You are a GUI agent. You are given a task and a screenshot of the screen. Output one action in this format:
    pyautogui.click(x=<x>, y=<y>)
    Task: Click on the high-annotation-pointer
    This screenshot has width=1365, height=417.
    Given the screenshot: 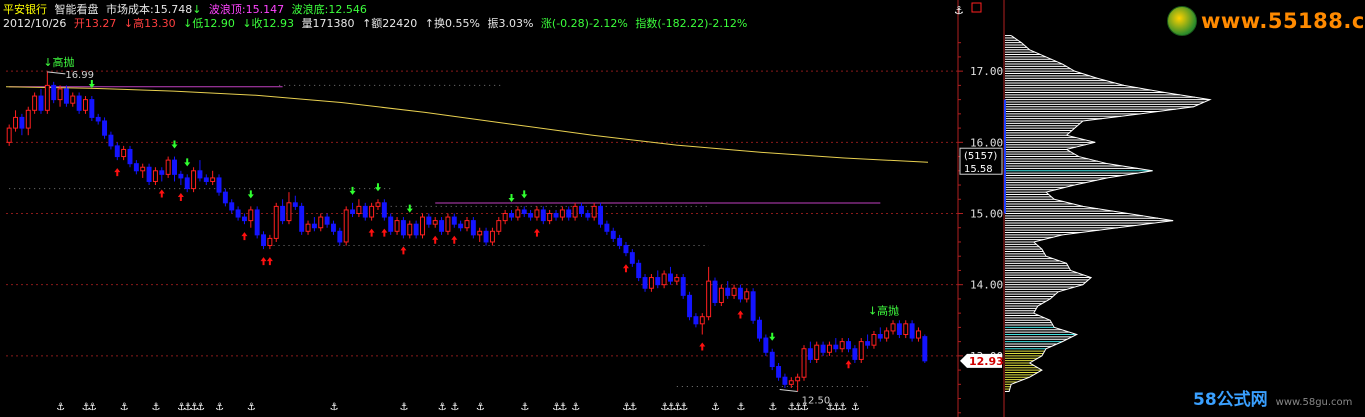 What is the action you would take?
    pyautogui.click(x=56, y=73)
    